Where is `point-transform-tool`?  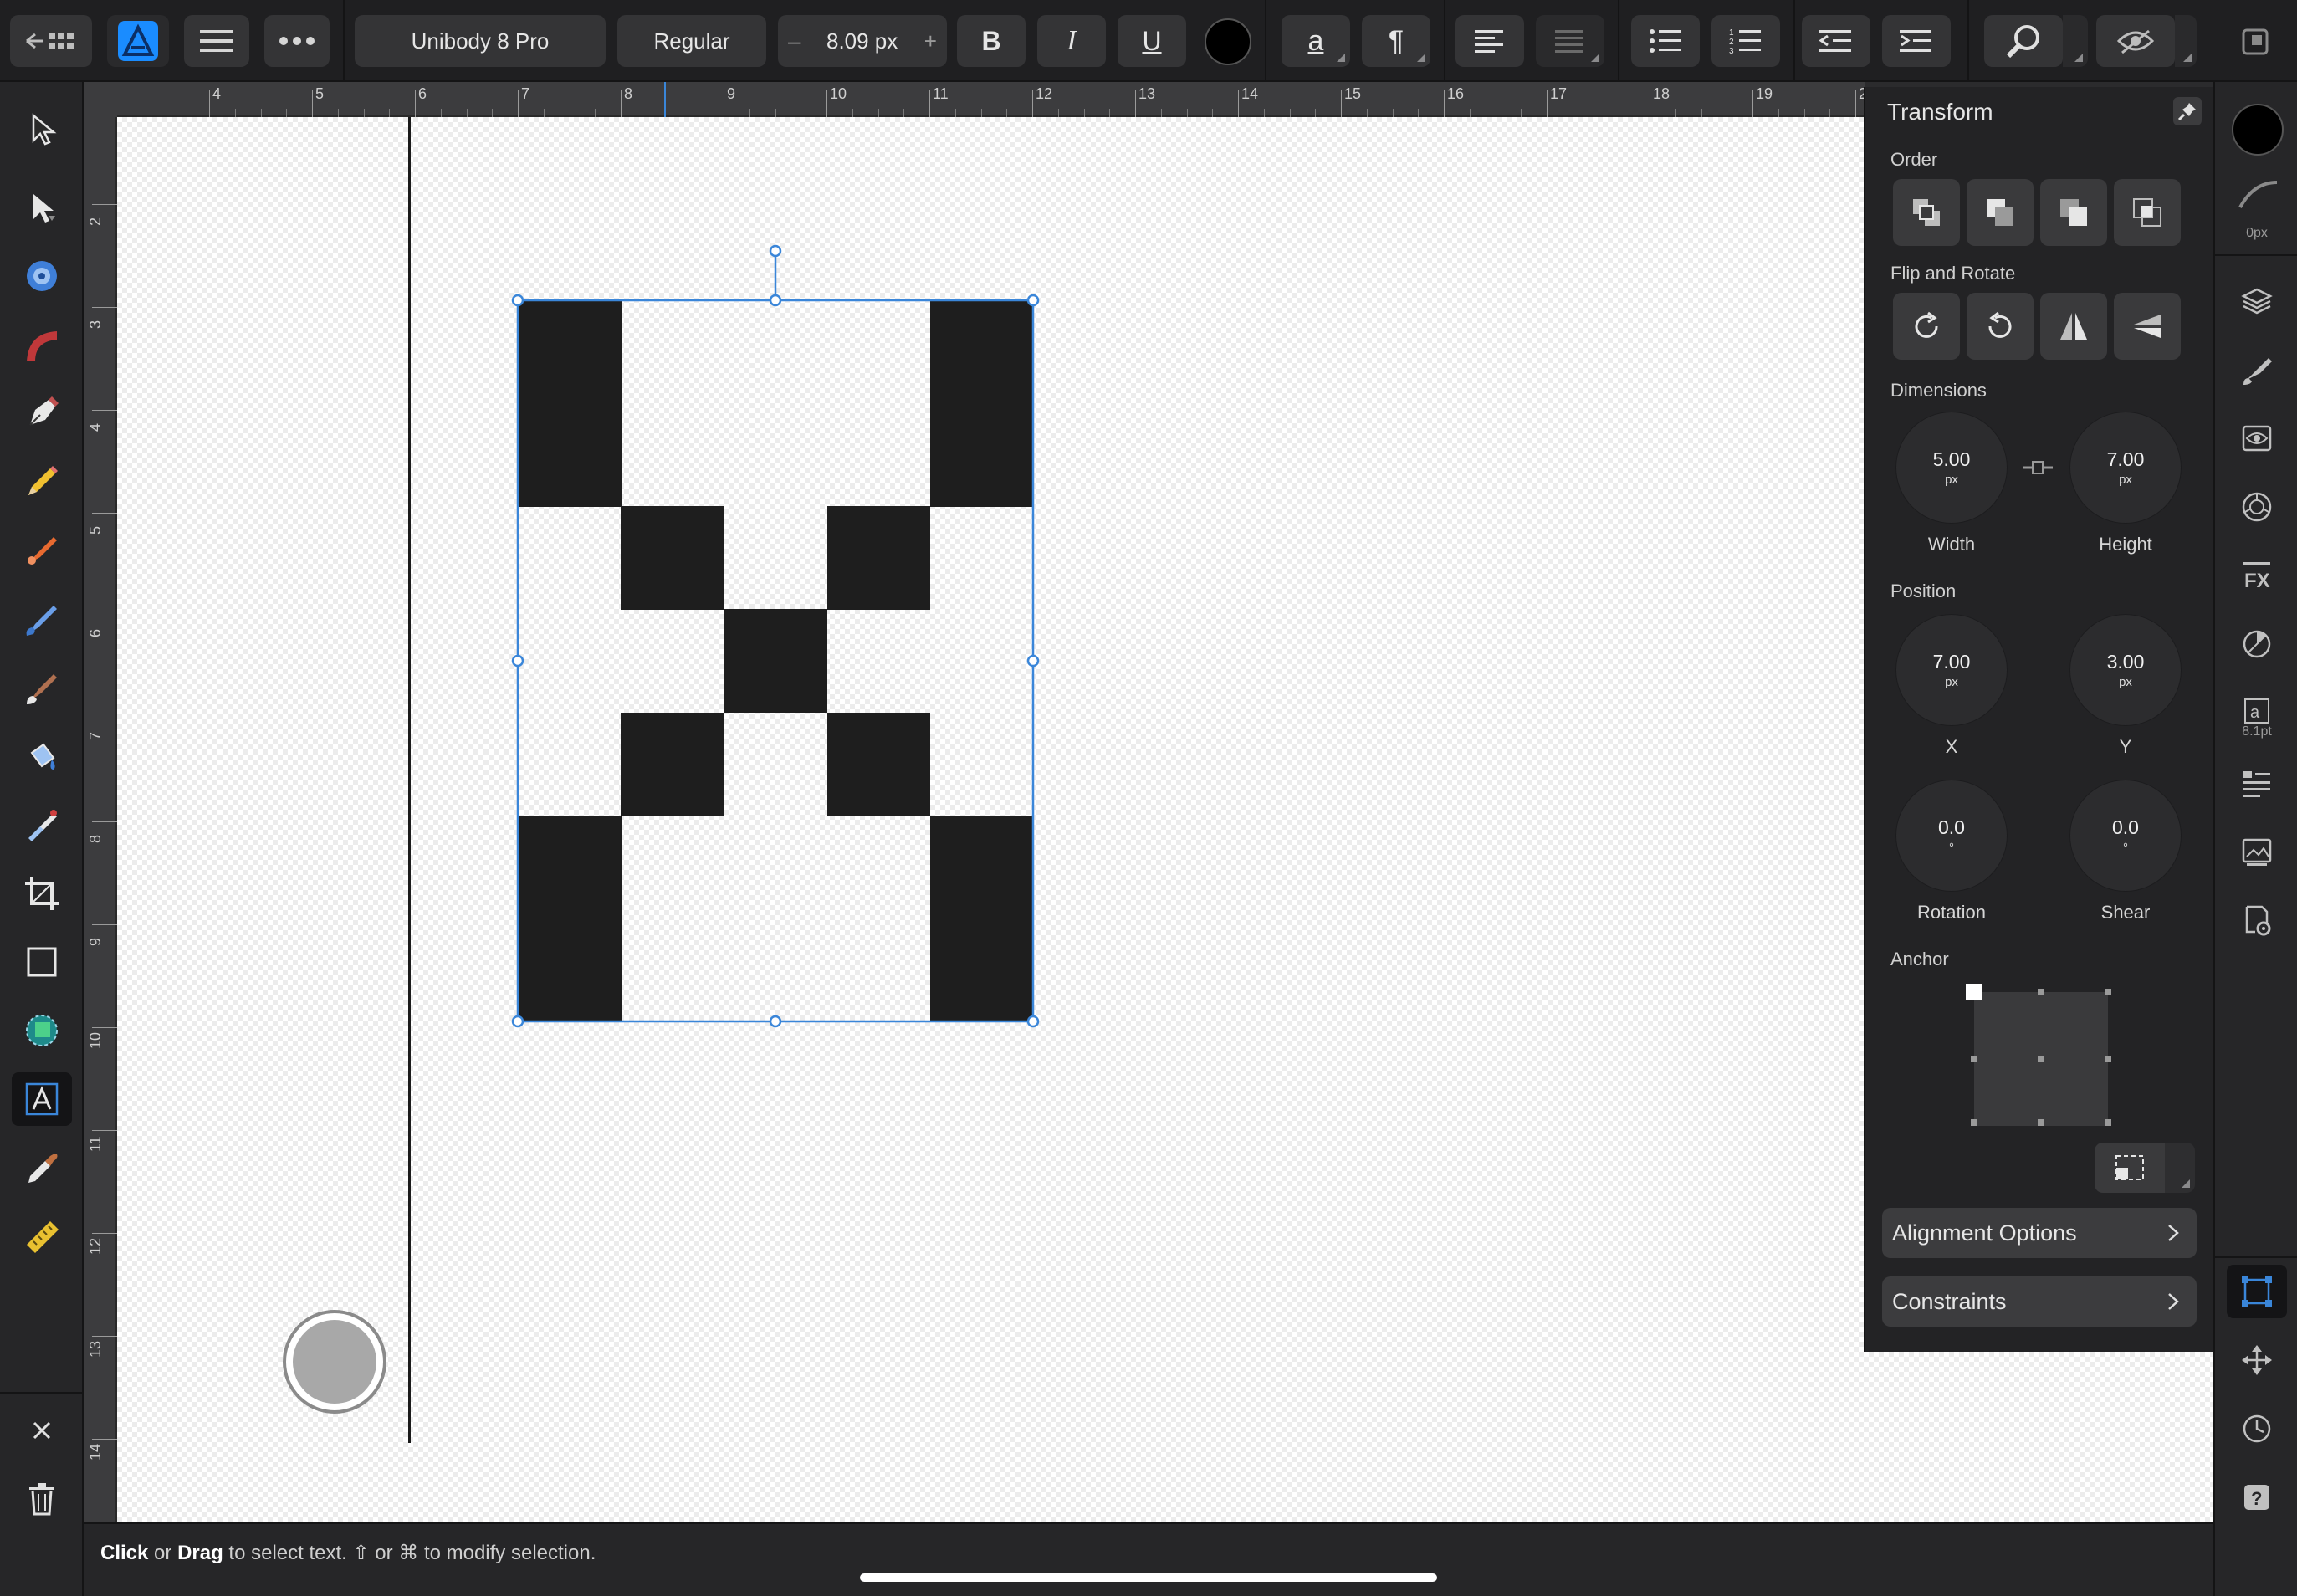
point-transform-tool is located at coordinates (42, 345).